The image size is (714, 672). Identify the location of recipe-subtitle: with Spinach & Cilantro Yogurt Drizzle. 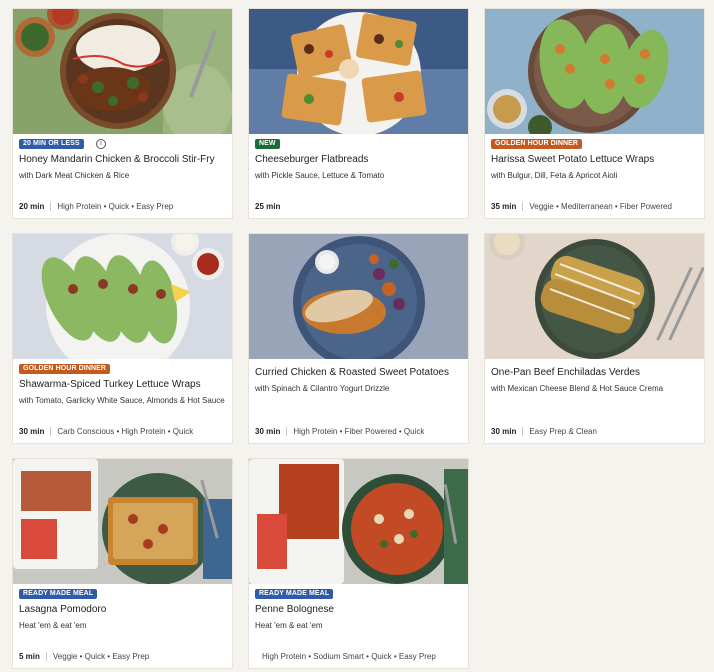
(322, 388).